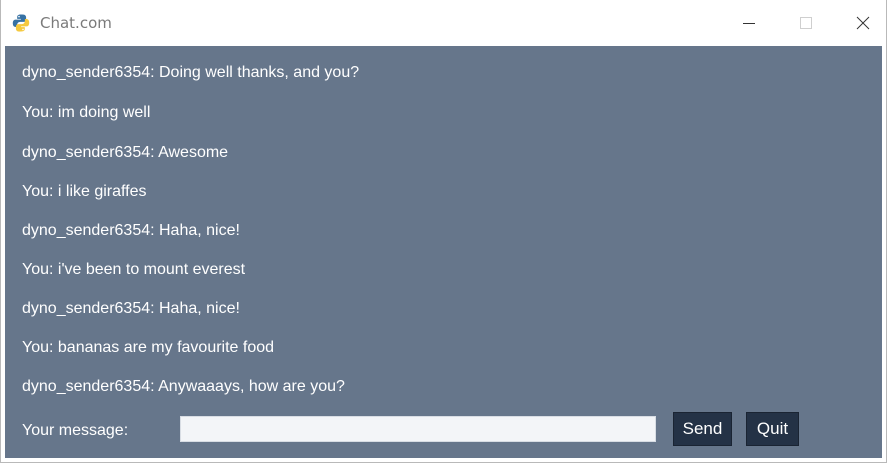 This screenshot has width=887, height=463. What do you see at coordinates (84, 191) in the screenshot?
I see `message-item: You: i like giraffes` at bounding box center [84, 191].